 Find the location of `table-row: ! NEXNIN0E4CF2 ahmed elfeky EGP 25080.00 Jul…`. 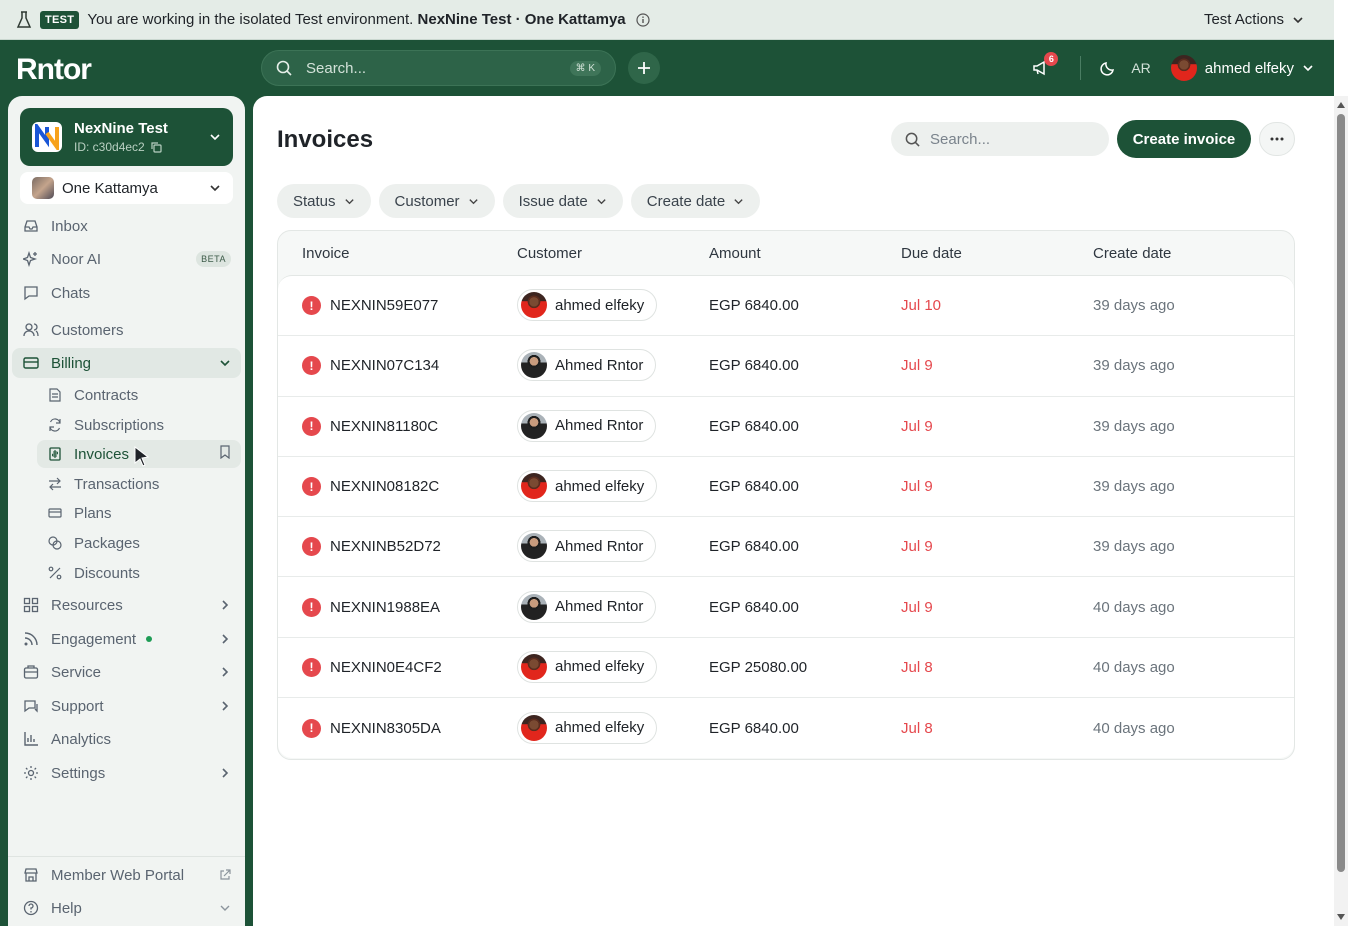

table-row: ! NEXNIN0E4CF2 ahmed elfeky EGP 25080.00 Jul… is located at coordinates (786, 668).